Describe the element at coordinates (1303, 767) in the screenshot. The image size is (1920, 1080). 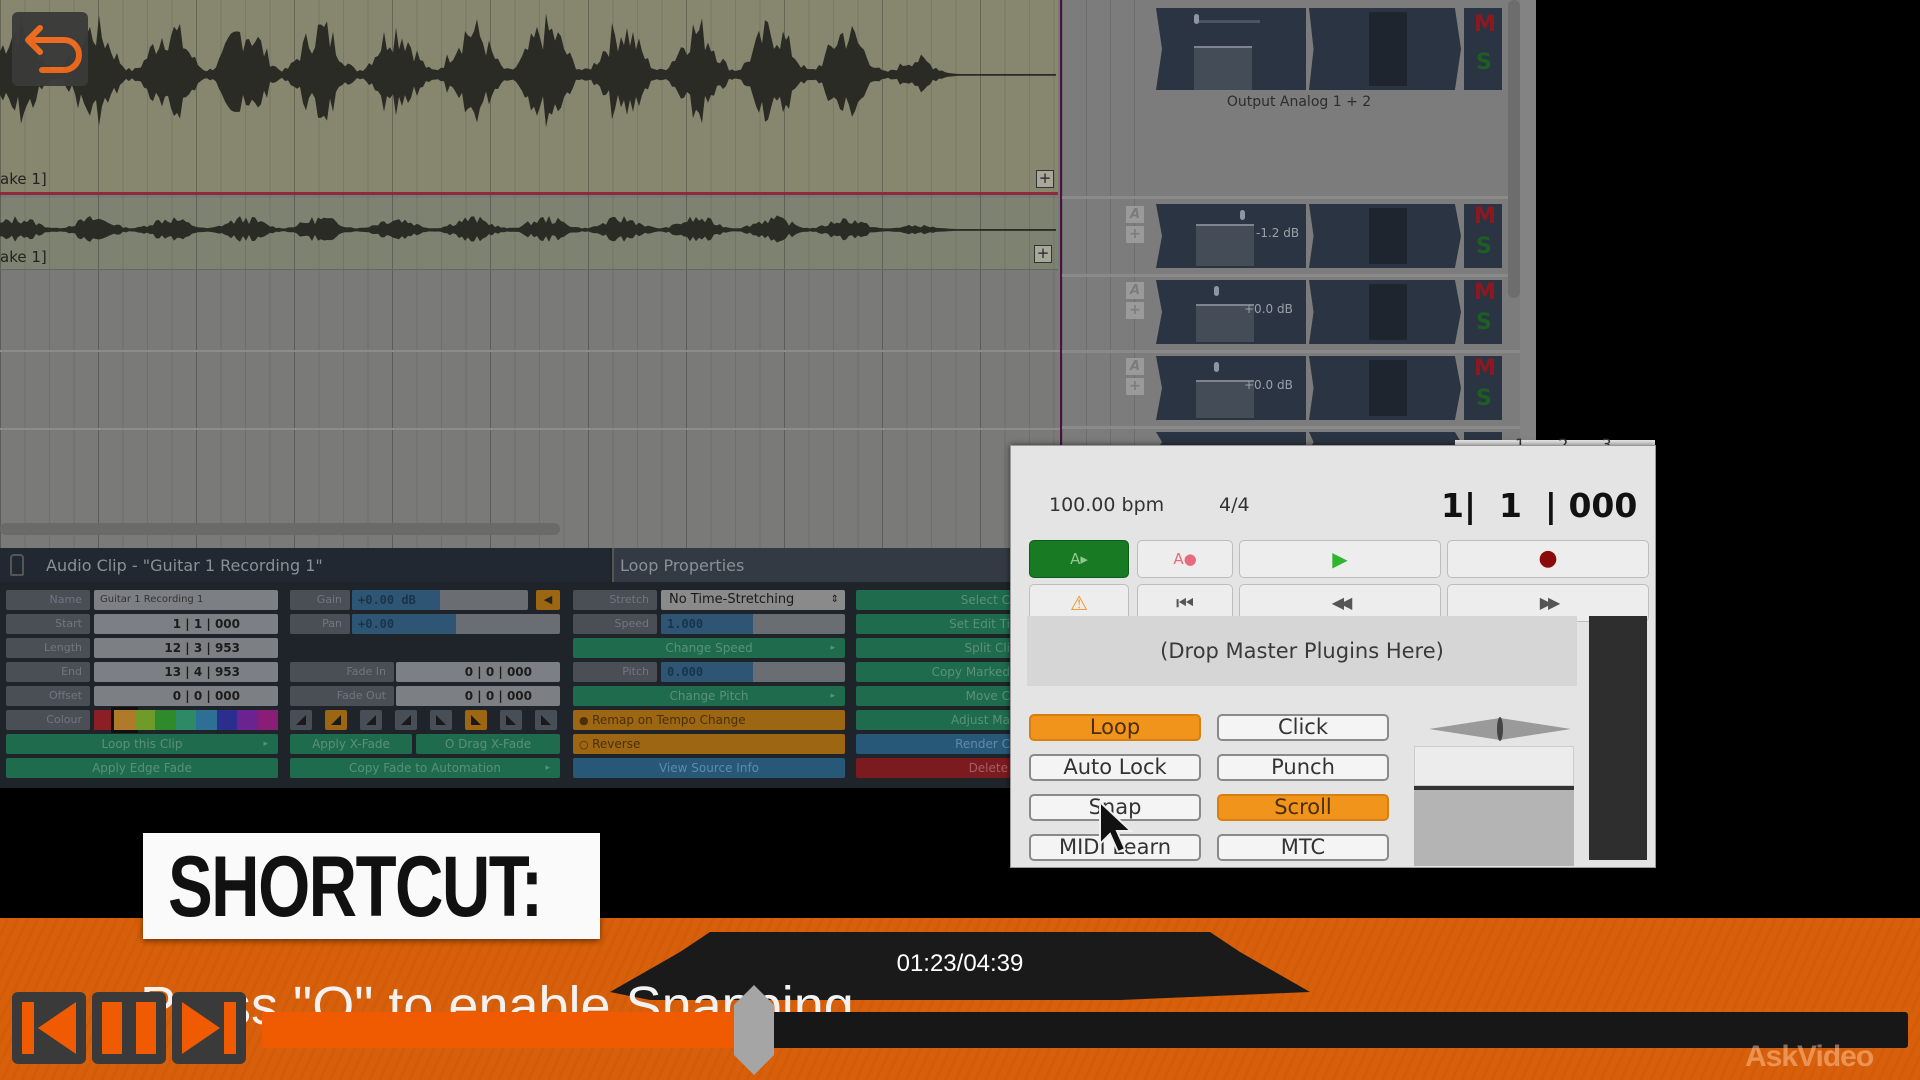
I see `punch-toggle: Punch` at that location.